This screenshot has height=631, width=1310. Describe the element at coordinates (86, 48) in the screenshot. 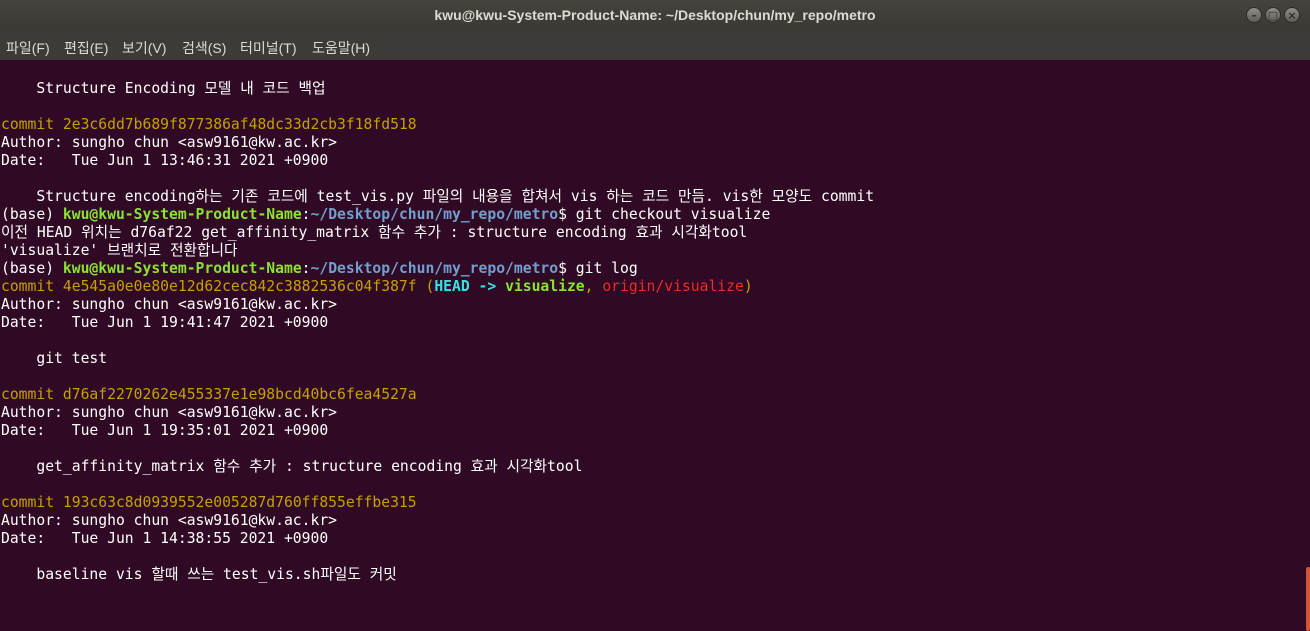

I see `menu-edit: 편집(E)` at that location.